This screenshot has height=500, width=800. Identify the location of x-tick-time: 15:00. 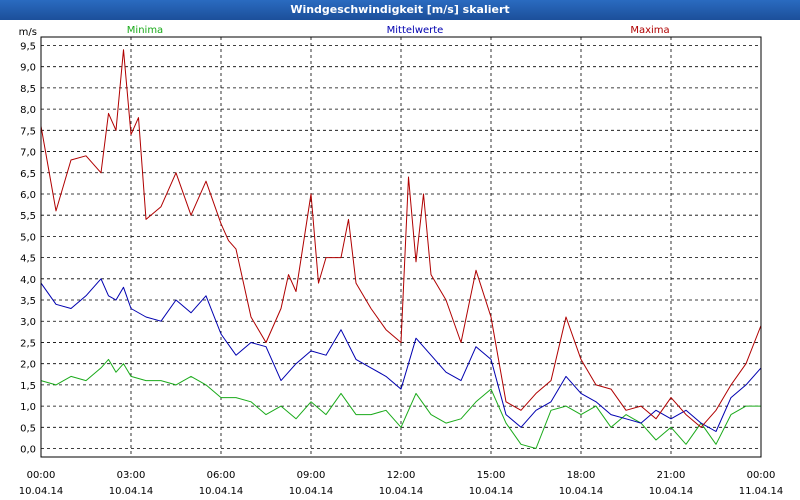
(491, 475).